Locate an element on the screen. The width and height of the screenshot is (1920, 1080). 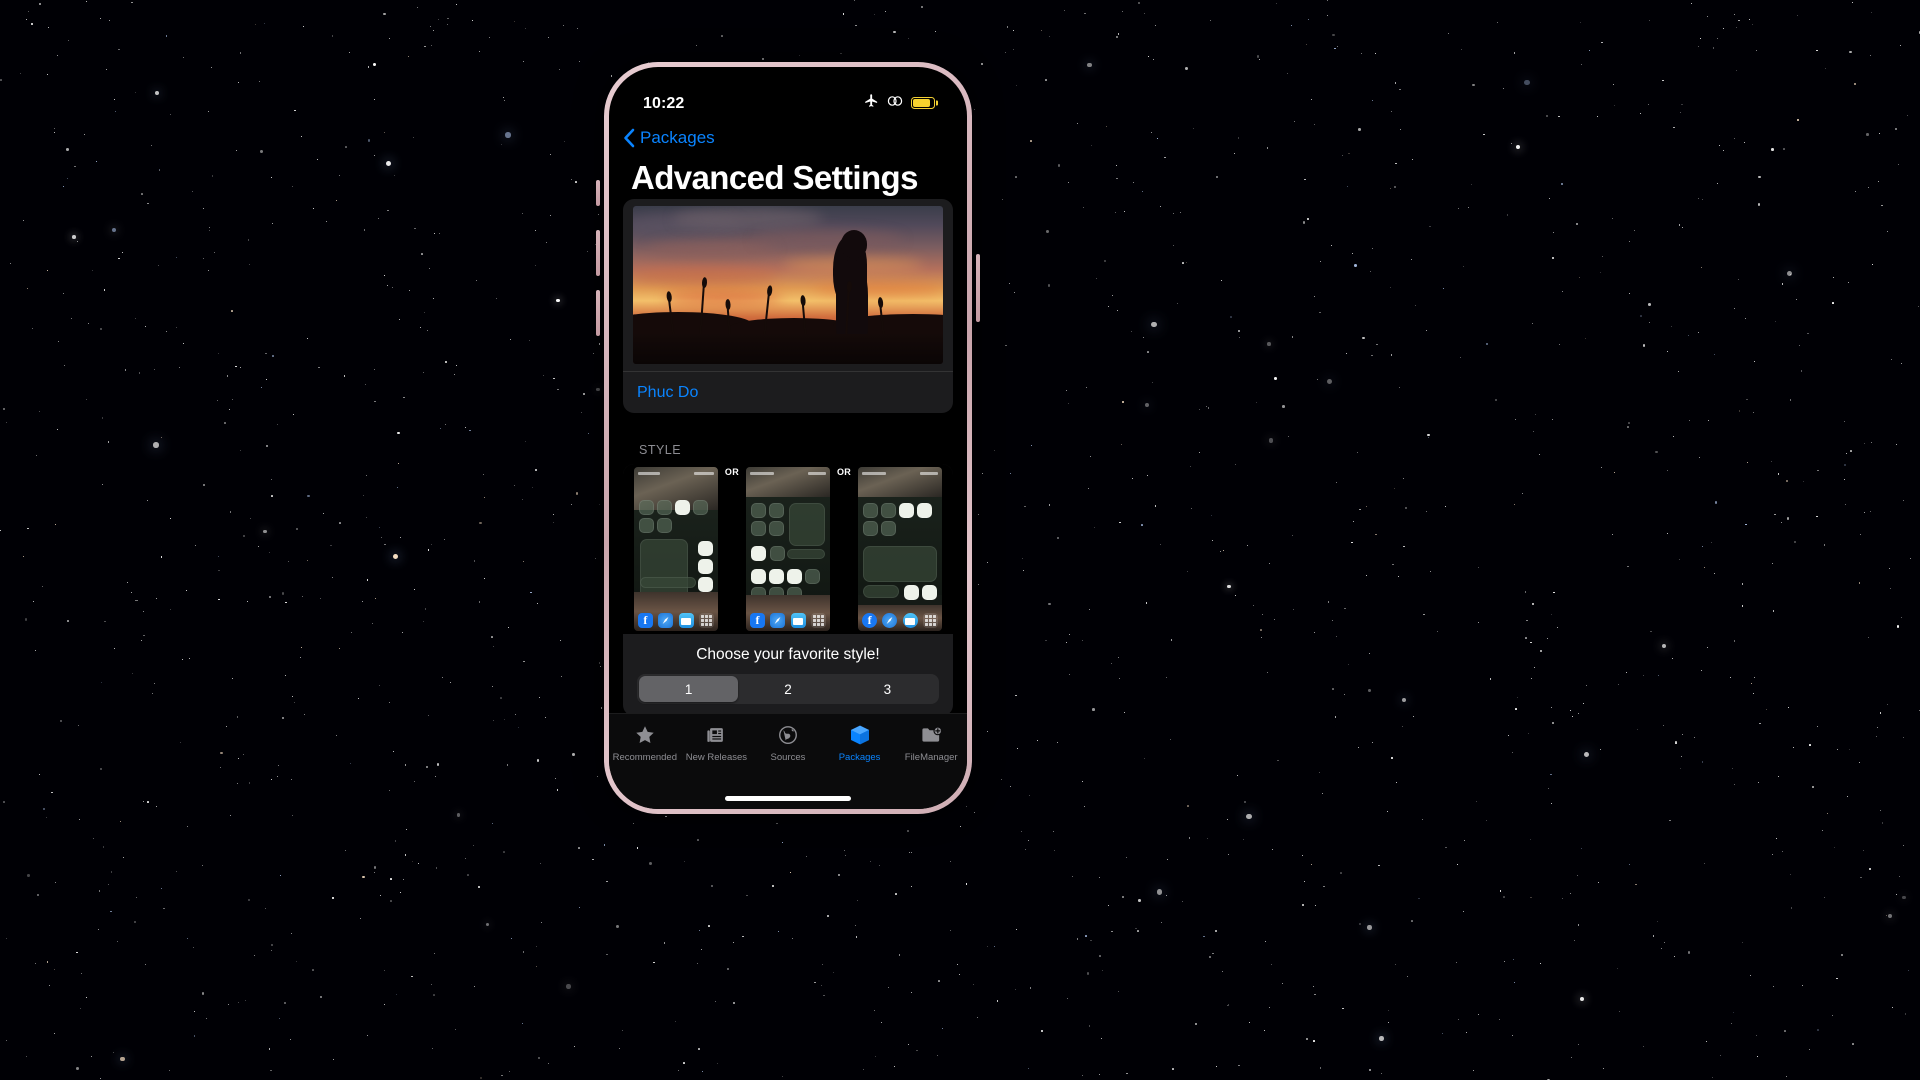
style-prompt-text: Choose your favorite style! is located at coordinates (788, 654).